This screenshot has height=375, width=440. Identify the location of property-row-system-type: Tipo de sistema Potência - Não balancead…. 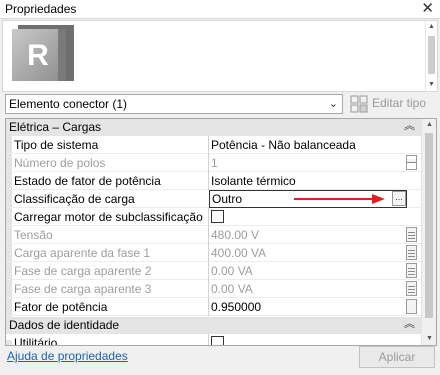
(213, 145).